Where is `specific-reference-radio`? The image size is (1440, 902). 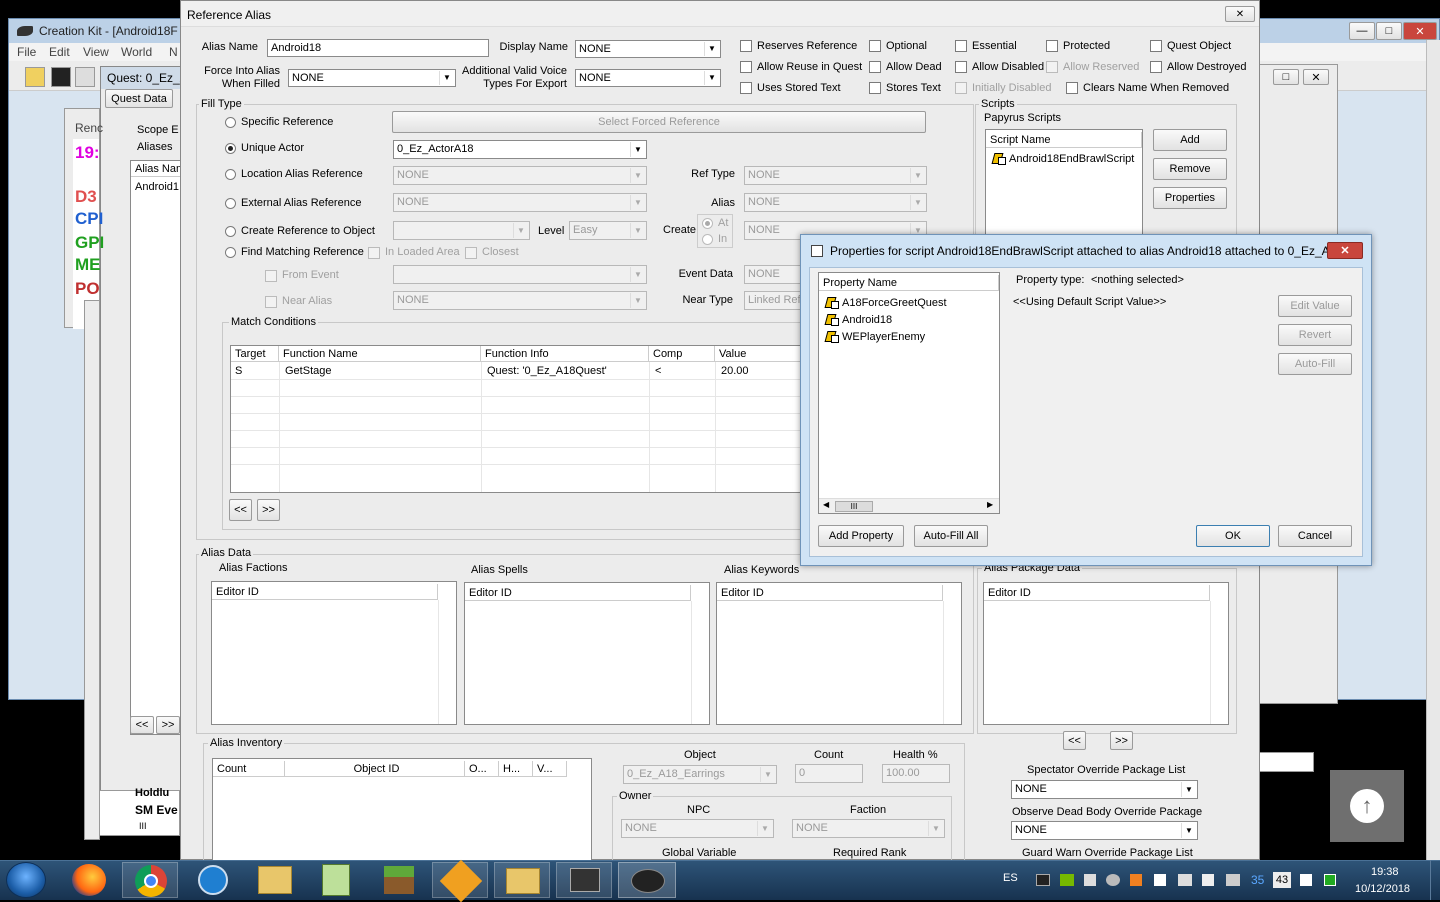
specific-reference-radio is located at coordinates (230, 122).